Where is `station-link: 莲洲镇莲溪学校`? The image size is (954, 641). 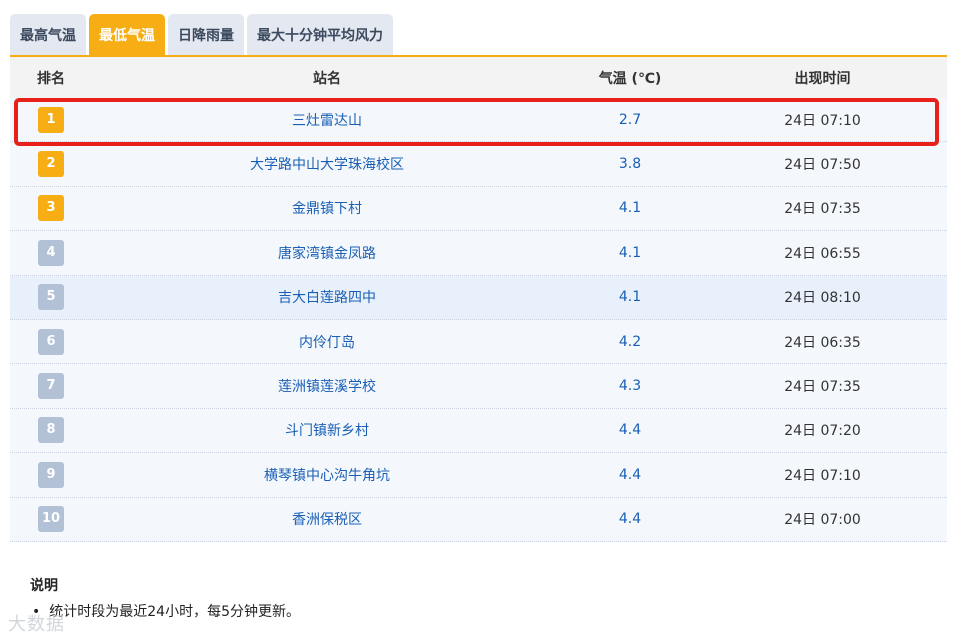 station-link: 莲洲镇莲溪学校 is located at coordinates (327, 386).